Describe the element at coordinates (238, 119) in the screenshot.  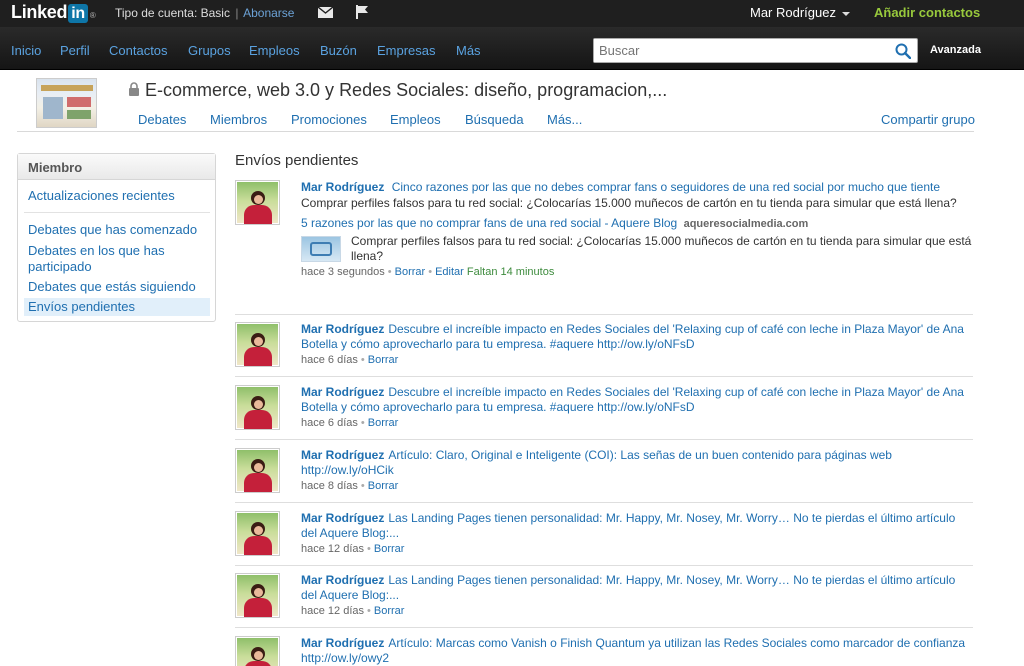
I see `group-tab-miembros: Miembros` at that location.